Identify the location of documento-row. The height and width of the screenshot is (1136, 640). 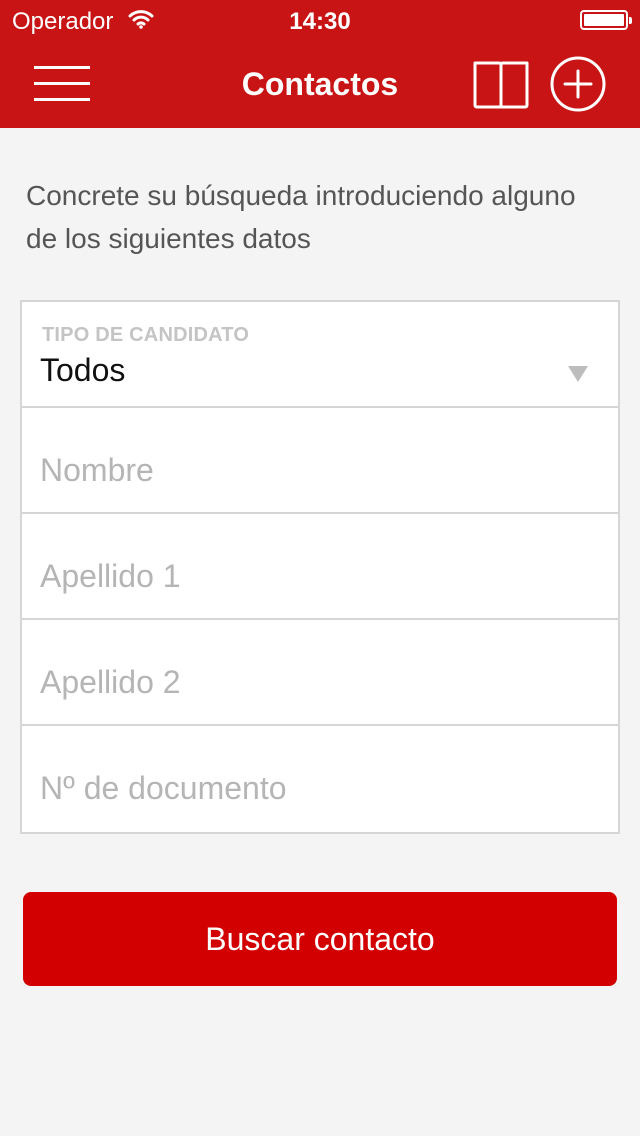
(320, 779).